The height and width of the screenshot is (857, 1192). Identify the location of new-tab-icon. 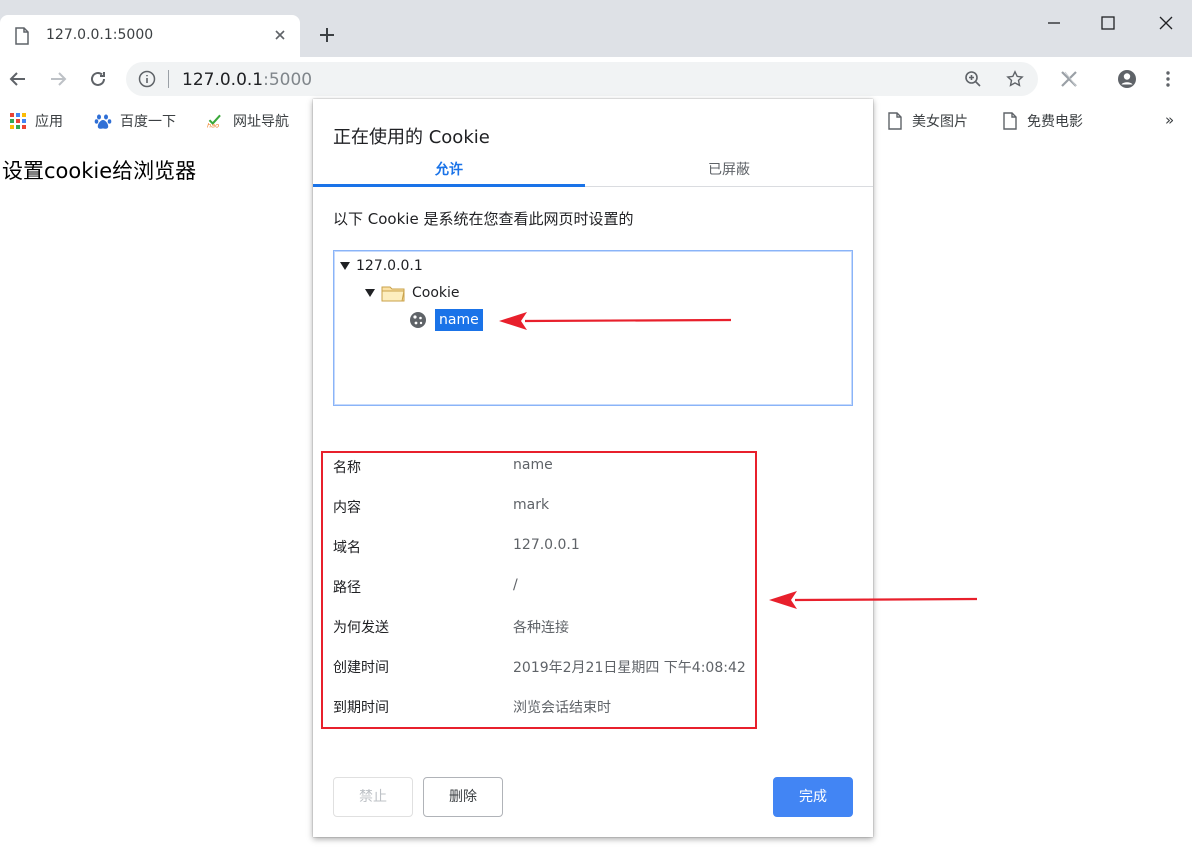
(327, 35).